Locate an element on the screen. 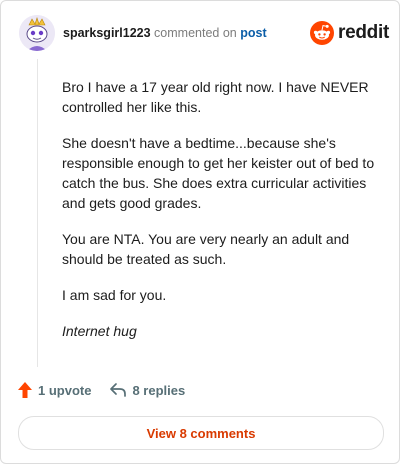 The height and width of the screenshot is (464, 400). avatar-snoo-icon is located at coordinates (37, 33).